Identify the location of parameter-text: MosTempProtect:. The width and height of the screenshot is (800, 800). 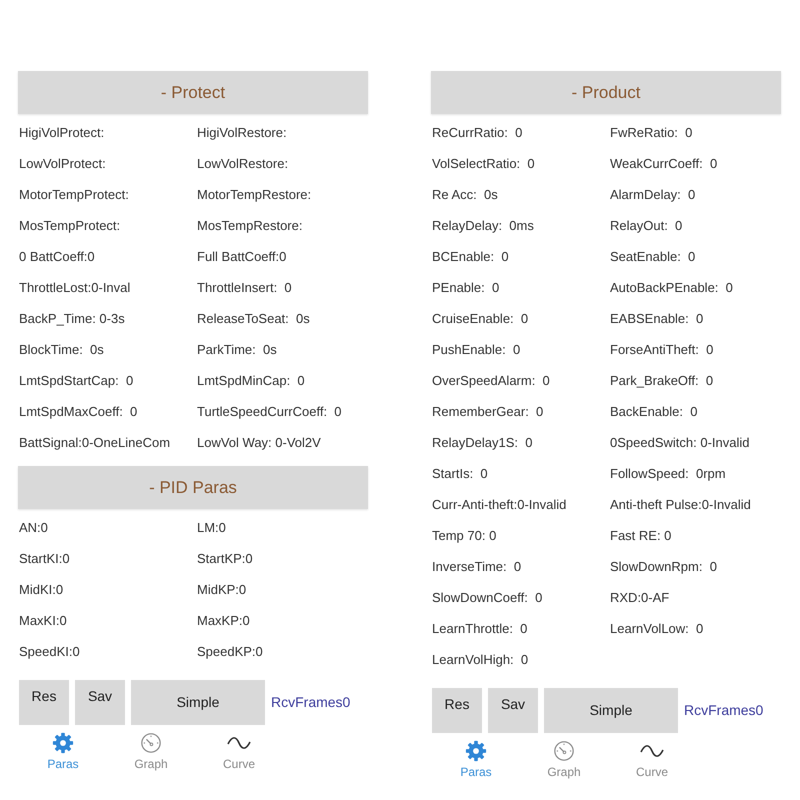
(70, 226).